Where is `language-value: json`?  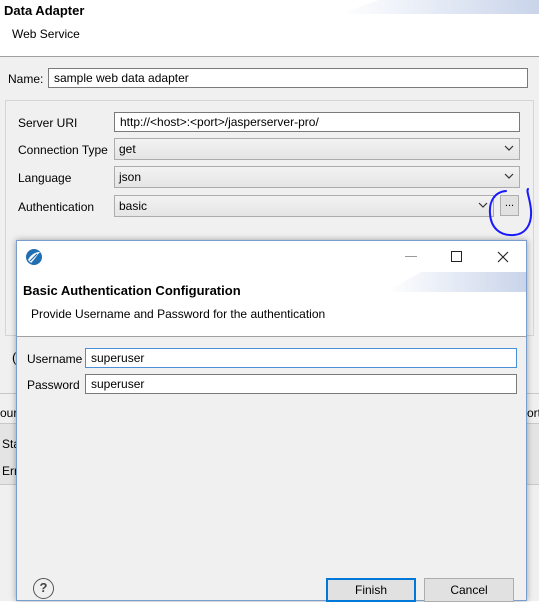
language-value: json is located at coordinates (130, 177).